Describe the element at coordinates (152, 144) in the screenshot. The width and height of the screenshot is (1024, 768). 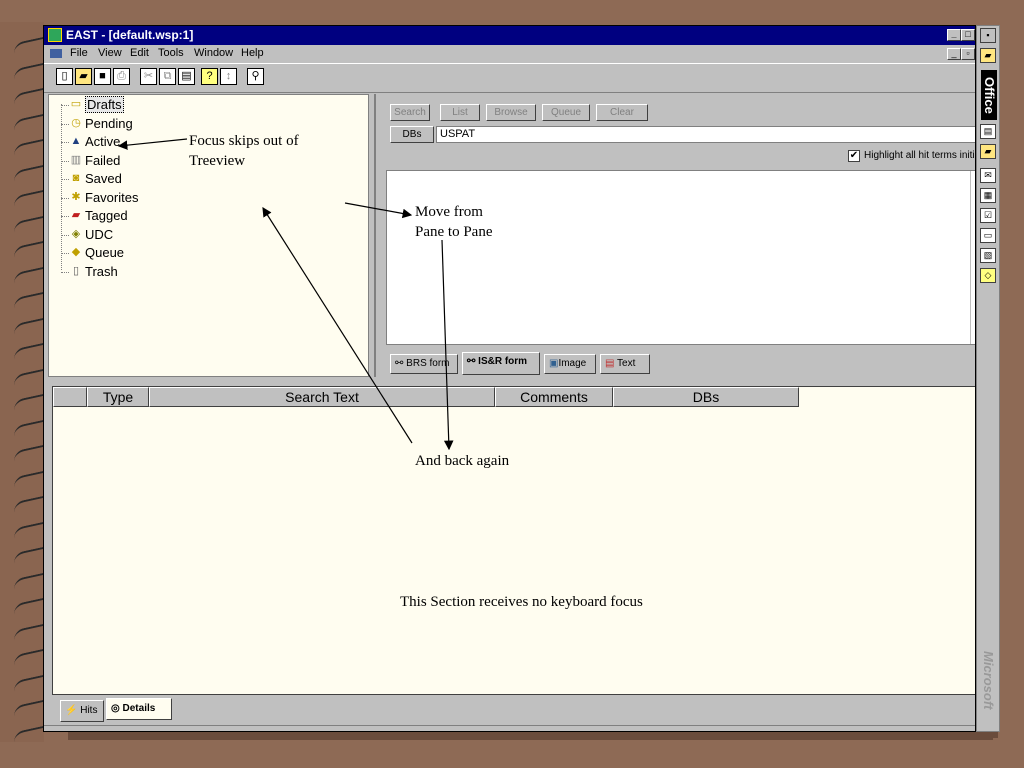
I see `arrow-to-active` at that location.